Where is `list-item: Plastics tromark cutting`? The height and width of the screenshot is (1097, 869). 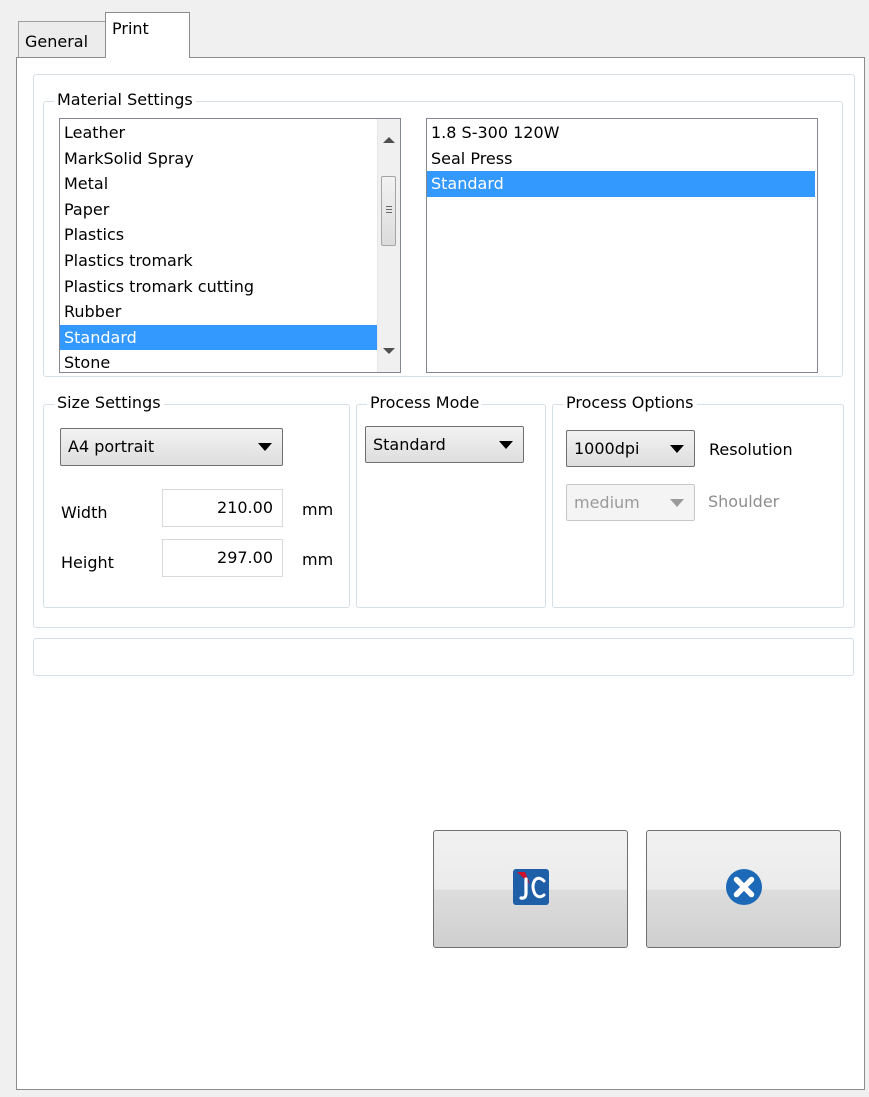 list-item: Plastics tromark cutting is located at coordinates (219, 287).